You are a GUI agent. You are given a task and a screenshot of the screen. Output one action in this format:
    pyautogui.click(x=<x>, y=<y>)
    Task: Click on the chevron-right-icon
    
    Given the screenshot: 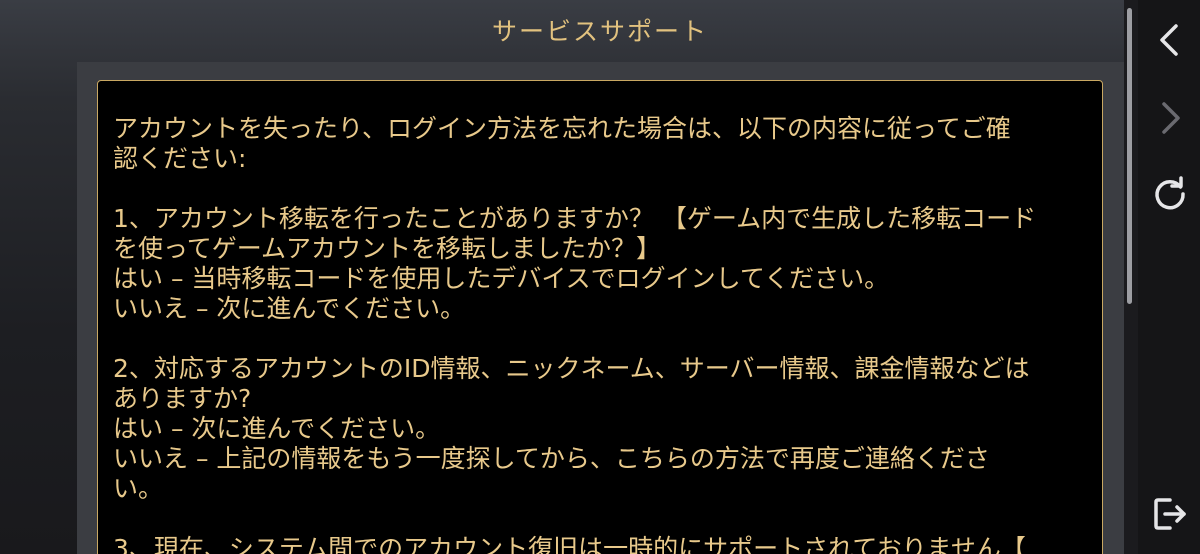 What is the action you would take?
    pyautogui.click(x=1171, y=118)
    